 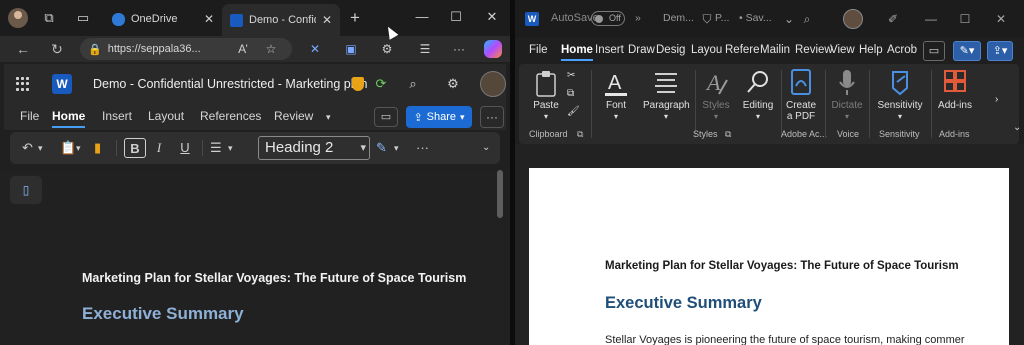 What do you see at coordinates (387, 49) in the screenshot?
I see `extensions-icon: ⚙` at bounding box center [387, 49].